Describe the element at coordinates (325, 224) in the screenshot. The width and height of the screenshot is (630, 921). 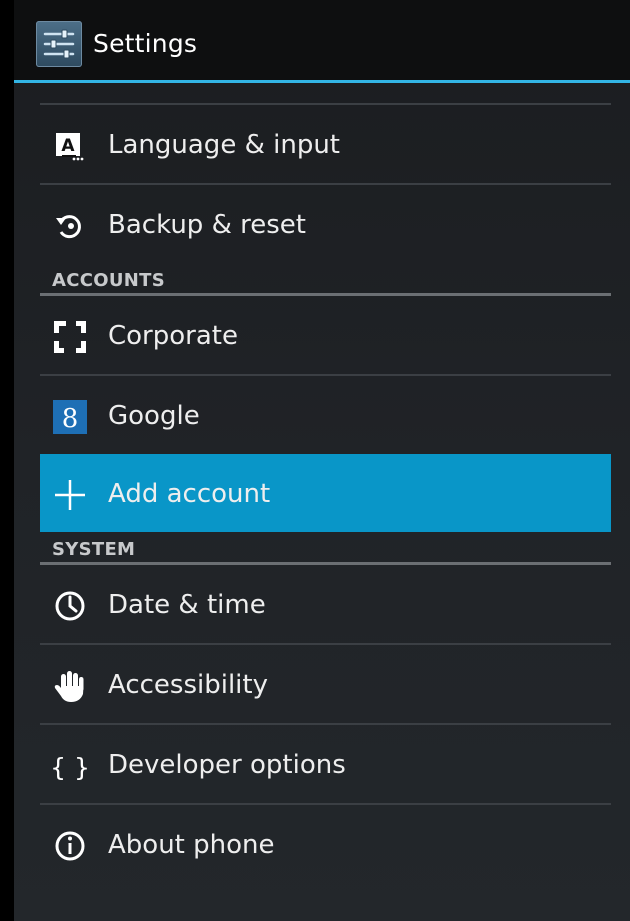
I see `settings-item-backup: Backup & reset` at that location.